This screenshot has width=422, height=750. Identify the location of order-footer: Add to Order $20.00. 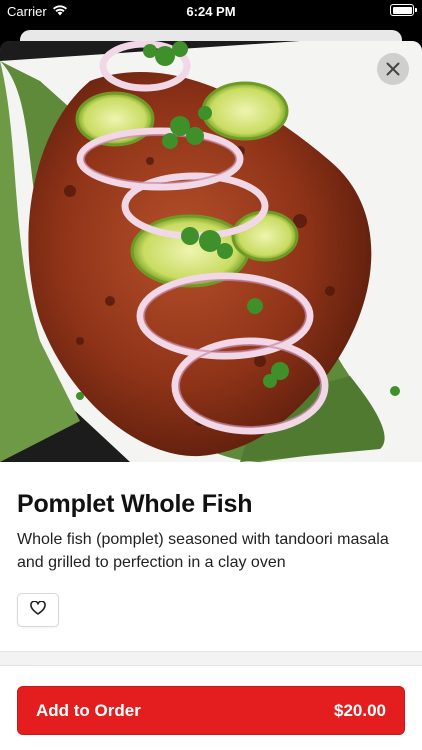
(211, 707).